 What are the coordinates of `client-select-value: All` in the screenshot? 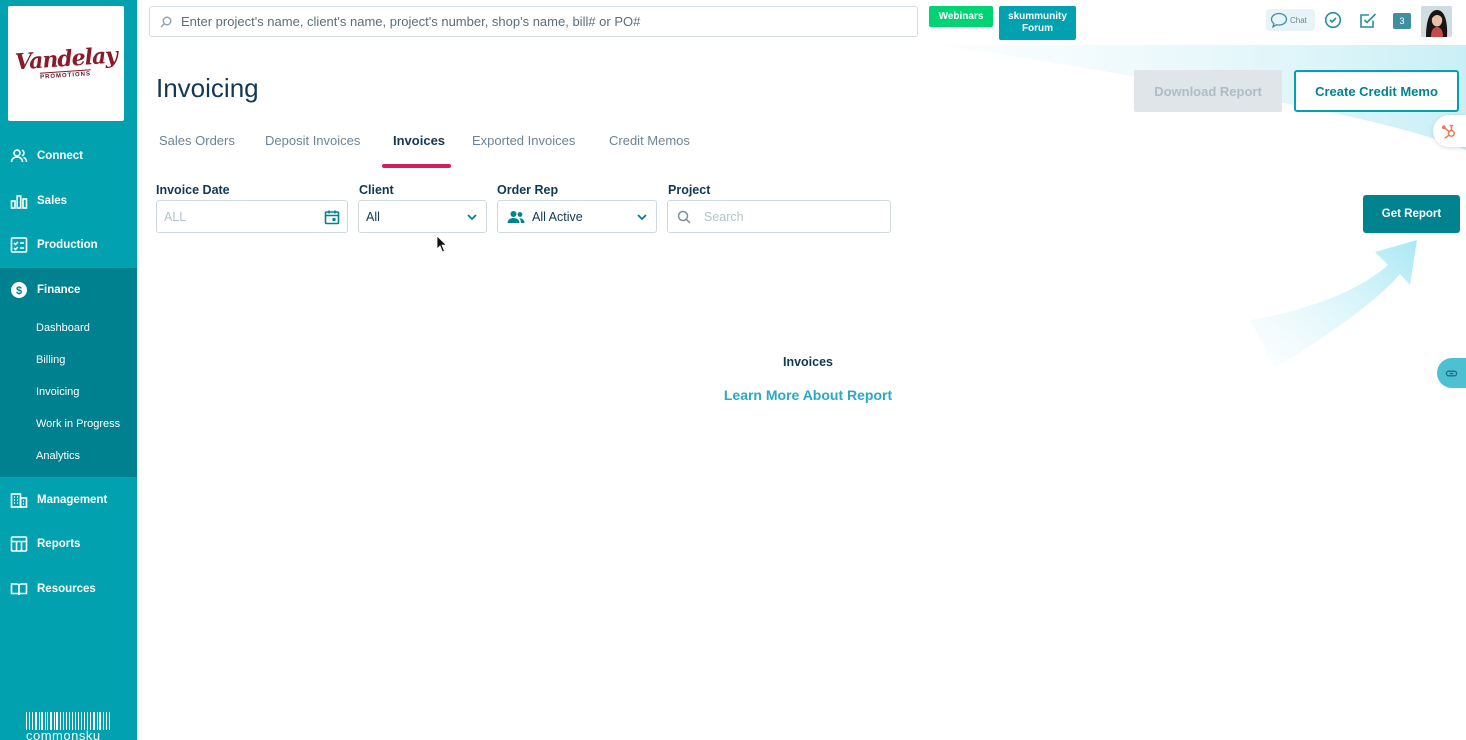 It's located at (373, 216).